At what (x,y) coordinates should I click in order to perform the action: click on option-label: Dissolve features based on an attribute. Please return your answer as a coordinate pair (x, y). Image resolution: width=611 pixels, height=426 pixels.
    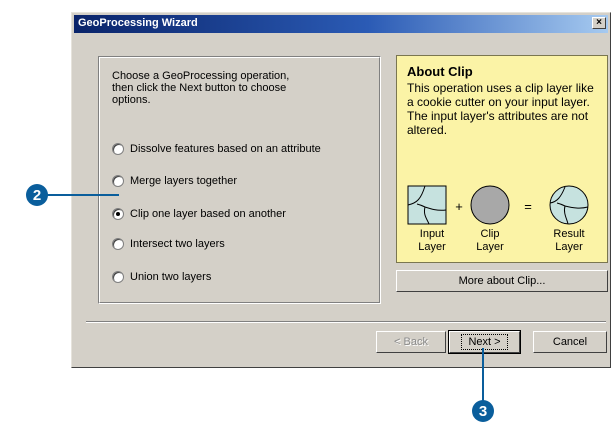
    Looking at the image, I should click on (225, 149).